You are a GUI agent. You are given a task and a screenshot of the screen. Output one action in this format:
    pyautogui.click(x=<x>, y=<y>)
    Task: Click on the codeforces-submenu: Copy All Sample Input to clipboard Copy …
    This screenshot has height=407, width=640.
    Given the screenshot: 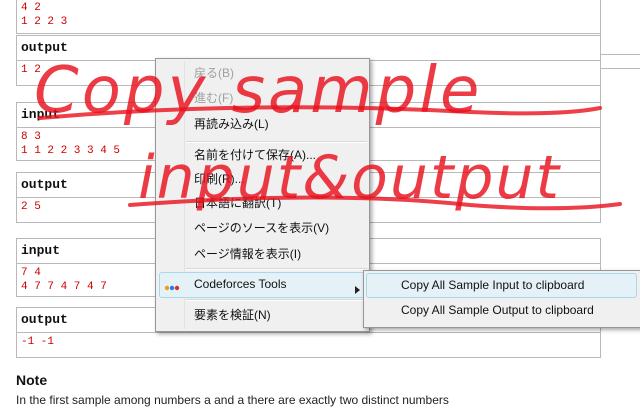 What is the action you would take?
    pyautogui.click(x=501, y=299)
    